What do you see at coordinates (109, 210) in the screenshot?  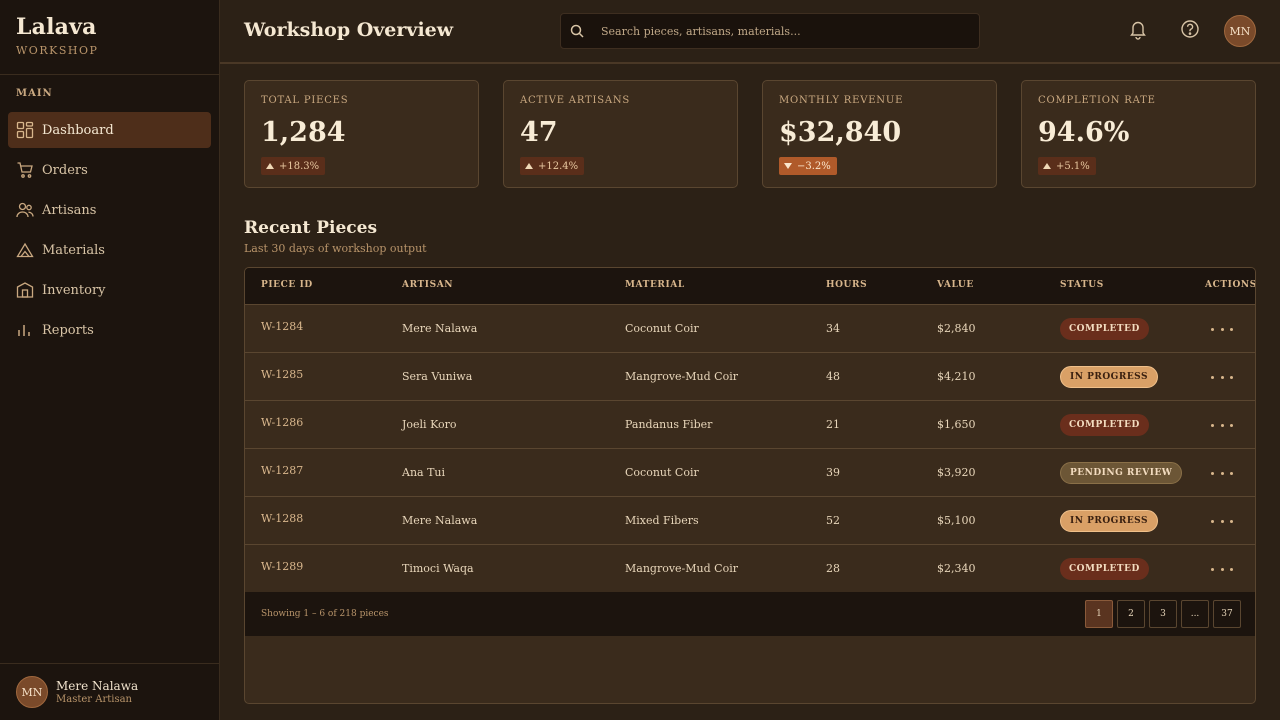 I see `sidebar-item-artisans: Artisans` at bounding box center [109, 210].